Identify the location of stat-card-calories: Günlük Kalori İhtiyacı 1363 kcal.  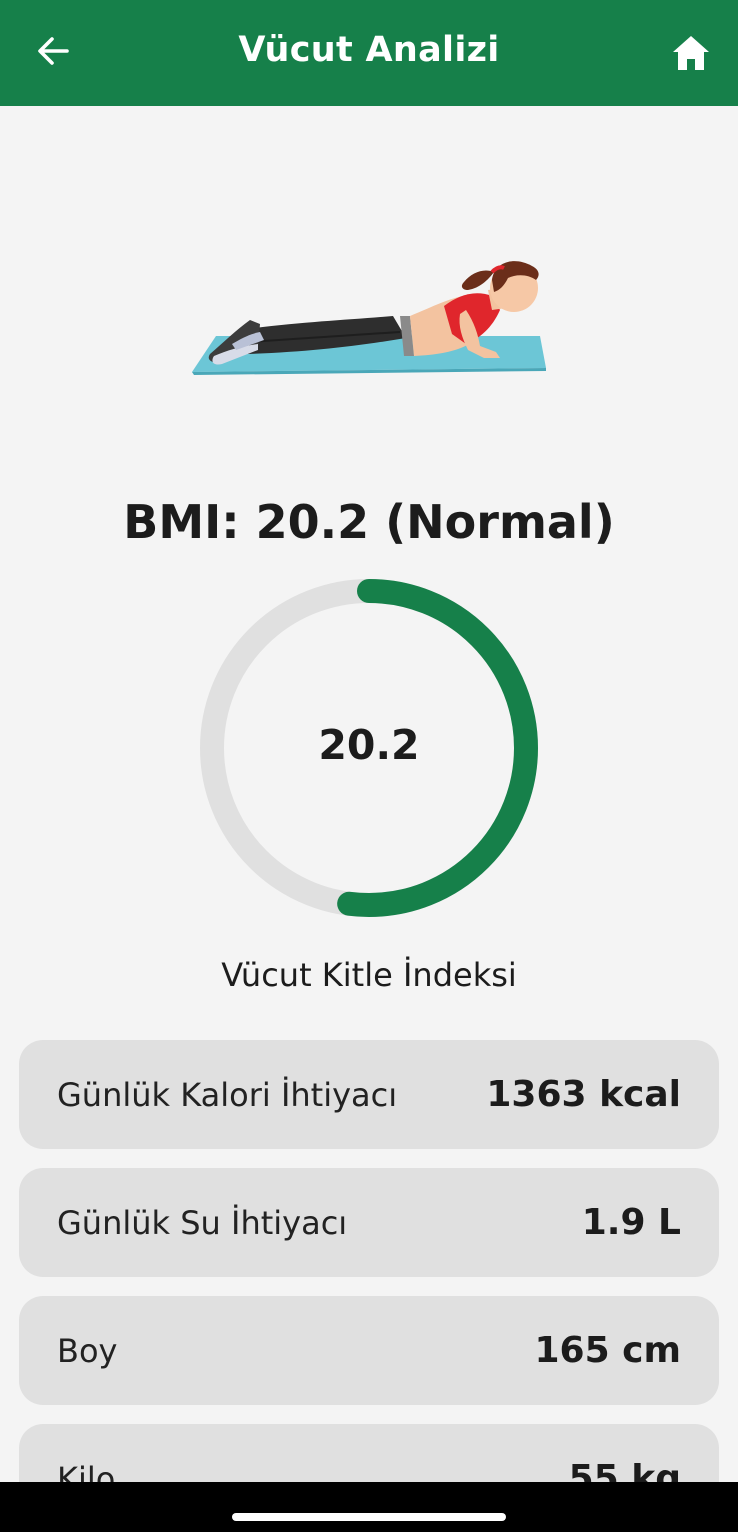
(369, 1094).